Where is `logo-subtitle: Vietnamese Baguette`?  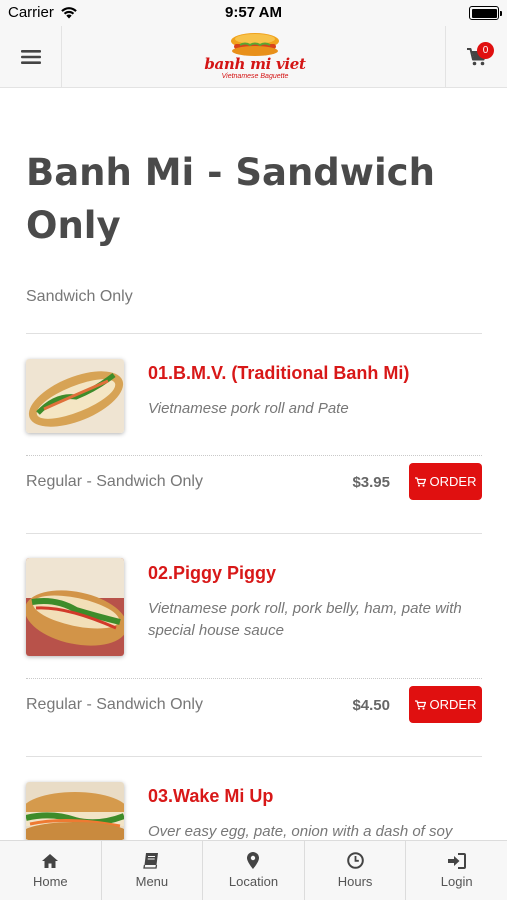
logo-subtitle: Vietnamese Baguette is located at coordinates (255, 76).